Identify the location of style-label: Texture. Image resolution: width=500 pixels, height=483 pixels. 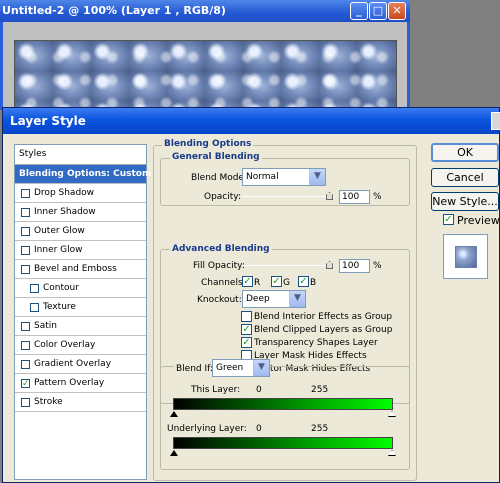
(59, 307).